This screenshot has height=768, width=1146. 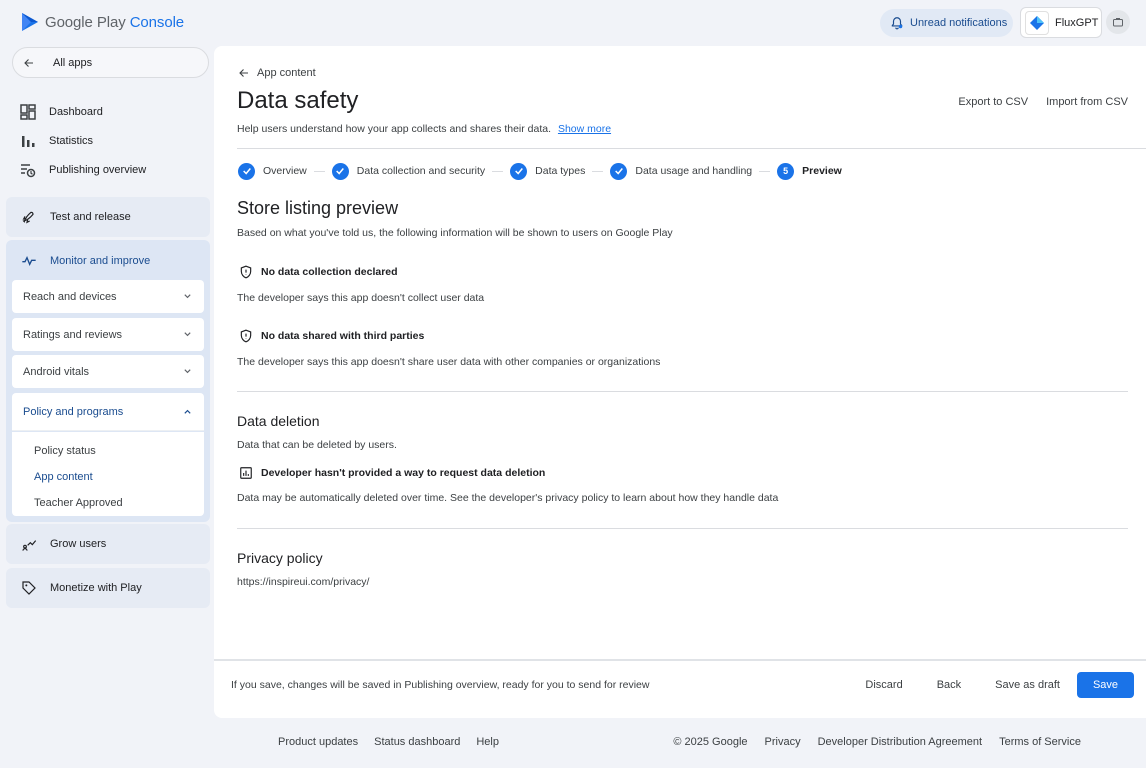 What do you see at coordinates (487, 742) in the screenshot?
I see `footer-help-link: Help` at bounding box center [487, 742].